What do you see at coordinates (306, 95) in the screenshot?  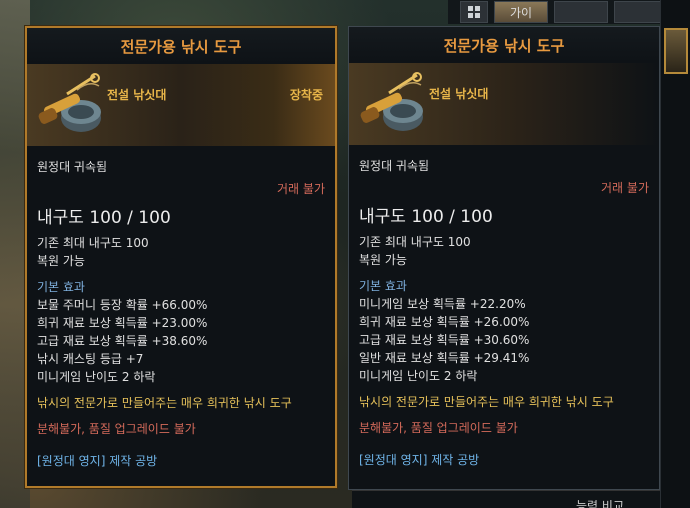 I see `equipped-badge: 장착중` at bounding box center [306, 95].